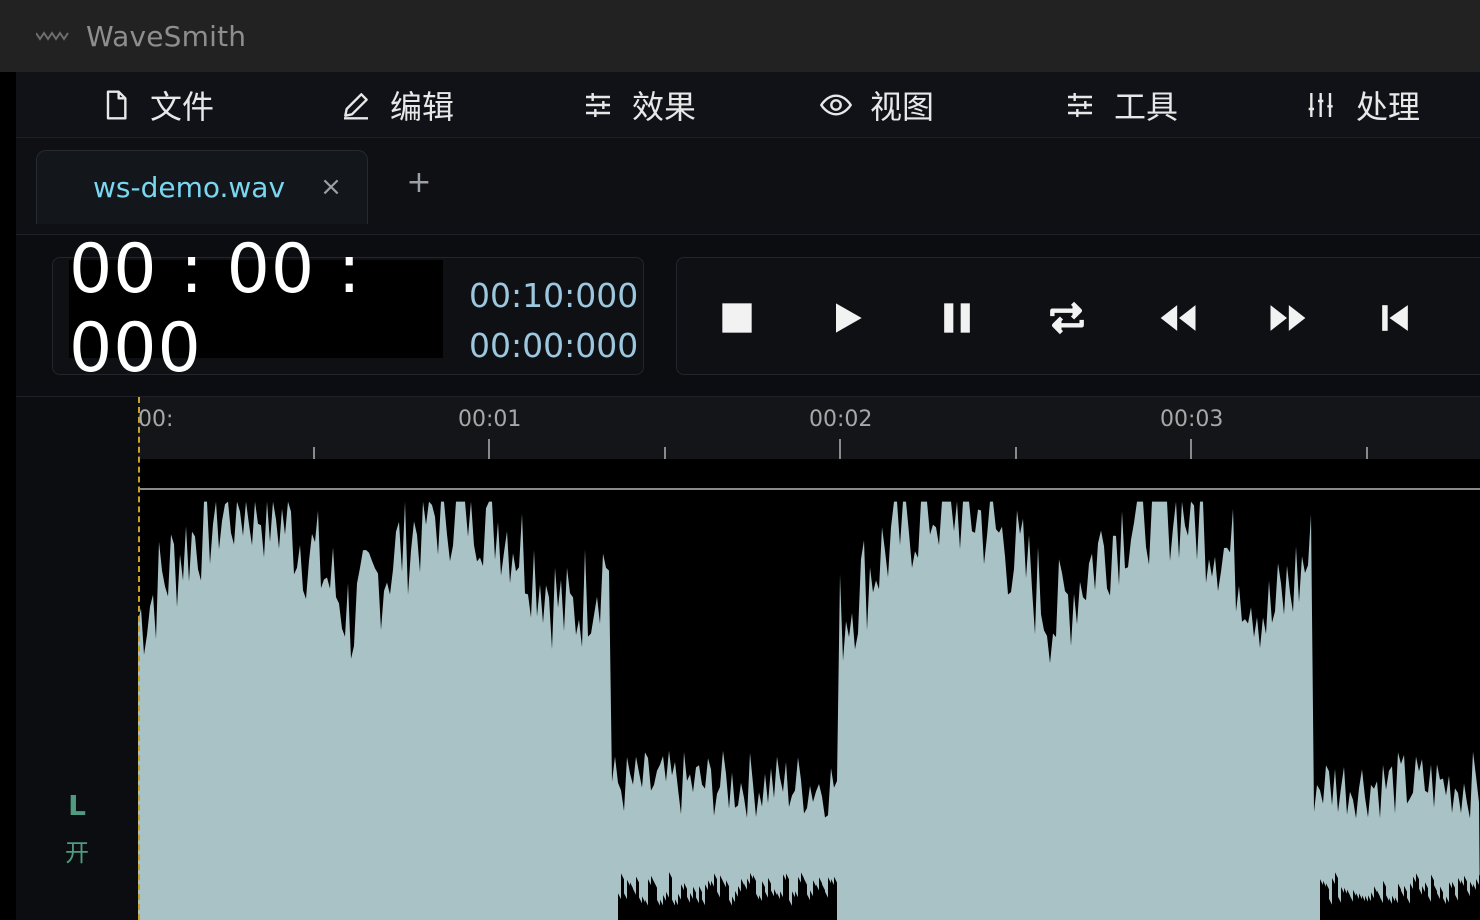 The image size is (1480, 920). I want to click on file-icon, so click(116, 105).